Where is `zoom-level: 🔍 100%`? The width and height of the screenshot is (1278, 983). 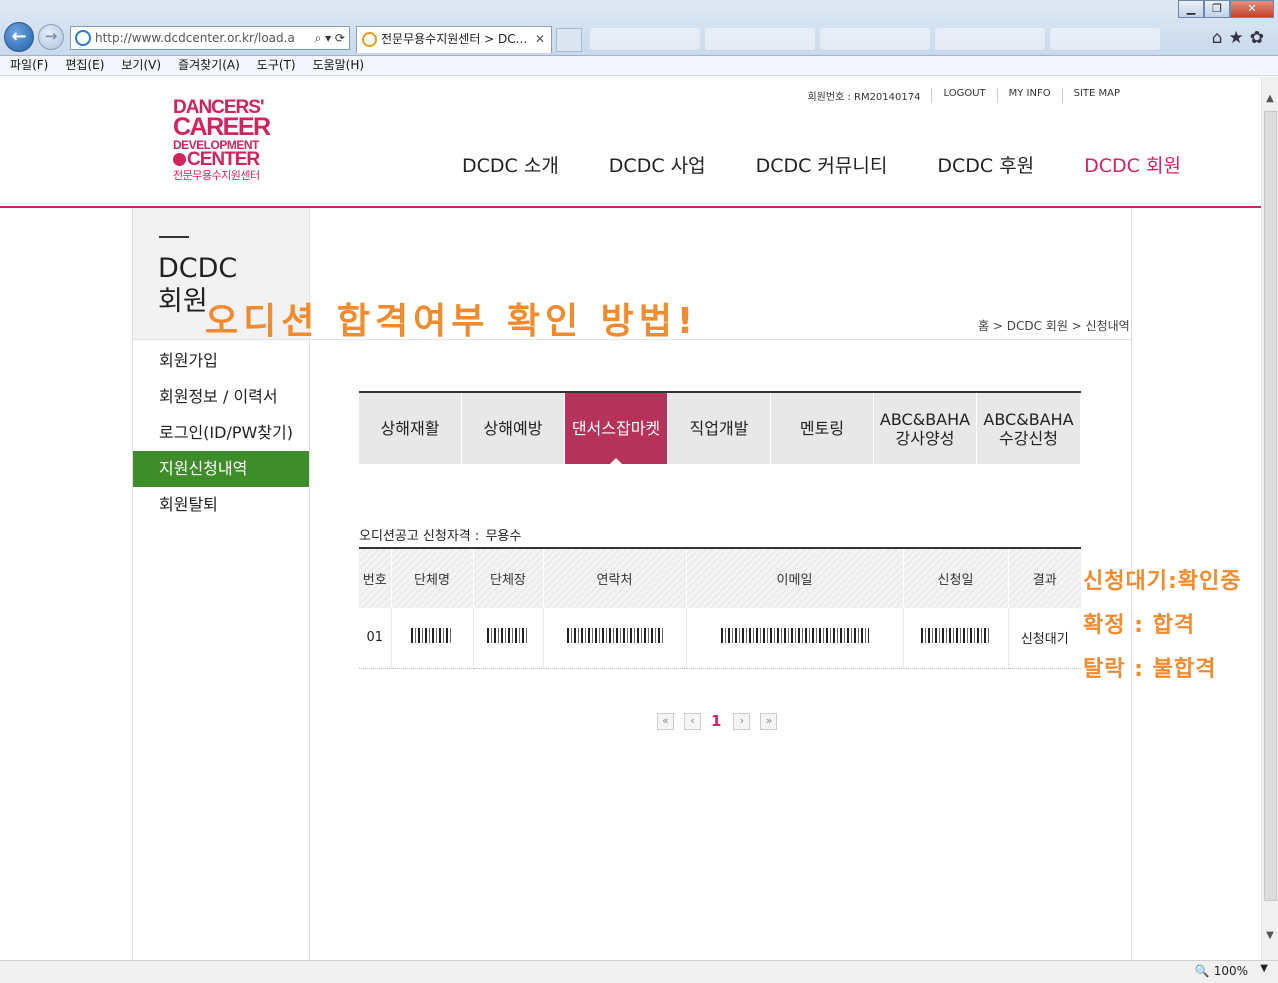 zoom-level: 🔍 100% is located at coordinates (1221, 971).